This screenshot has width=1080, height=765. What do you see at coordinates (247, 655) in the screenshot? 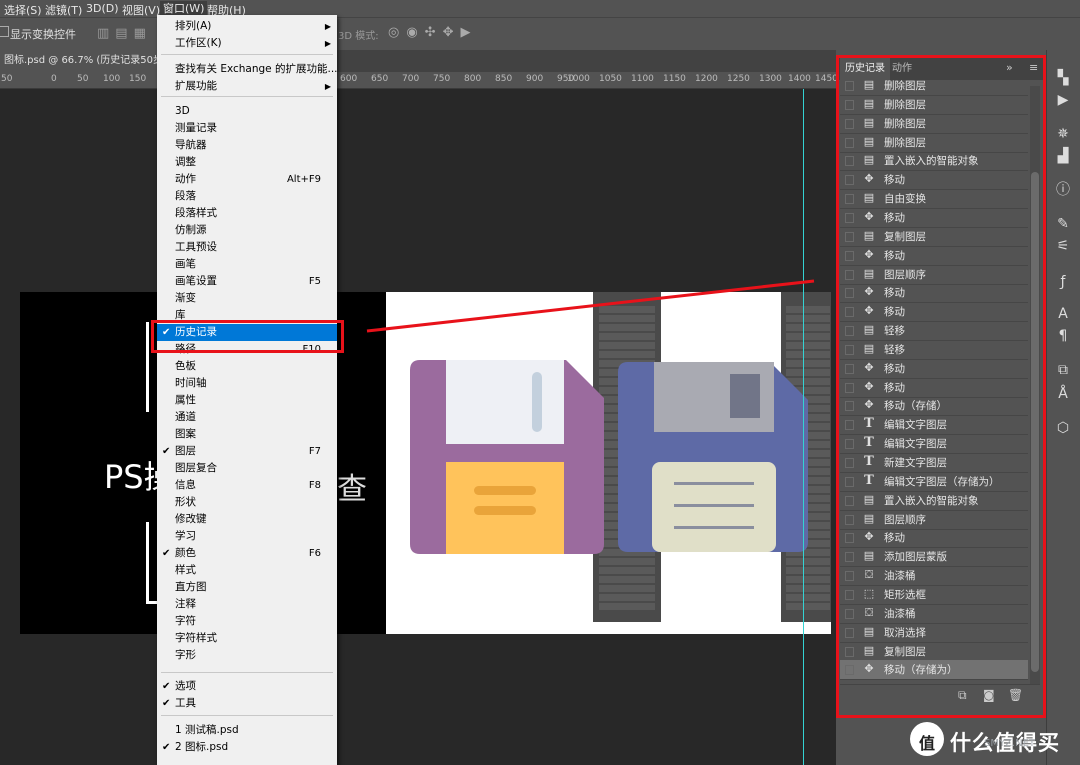
I see `window-menu-item: 字形` at bounding box center [247, 655].